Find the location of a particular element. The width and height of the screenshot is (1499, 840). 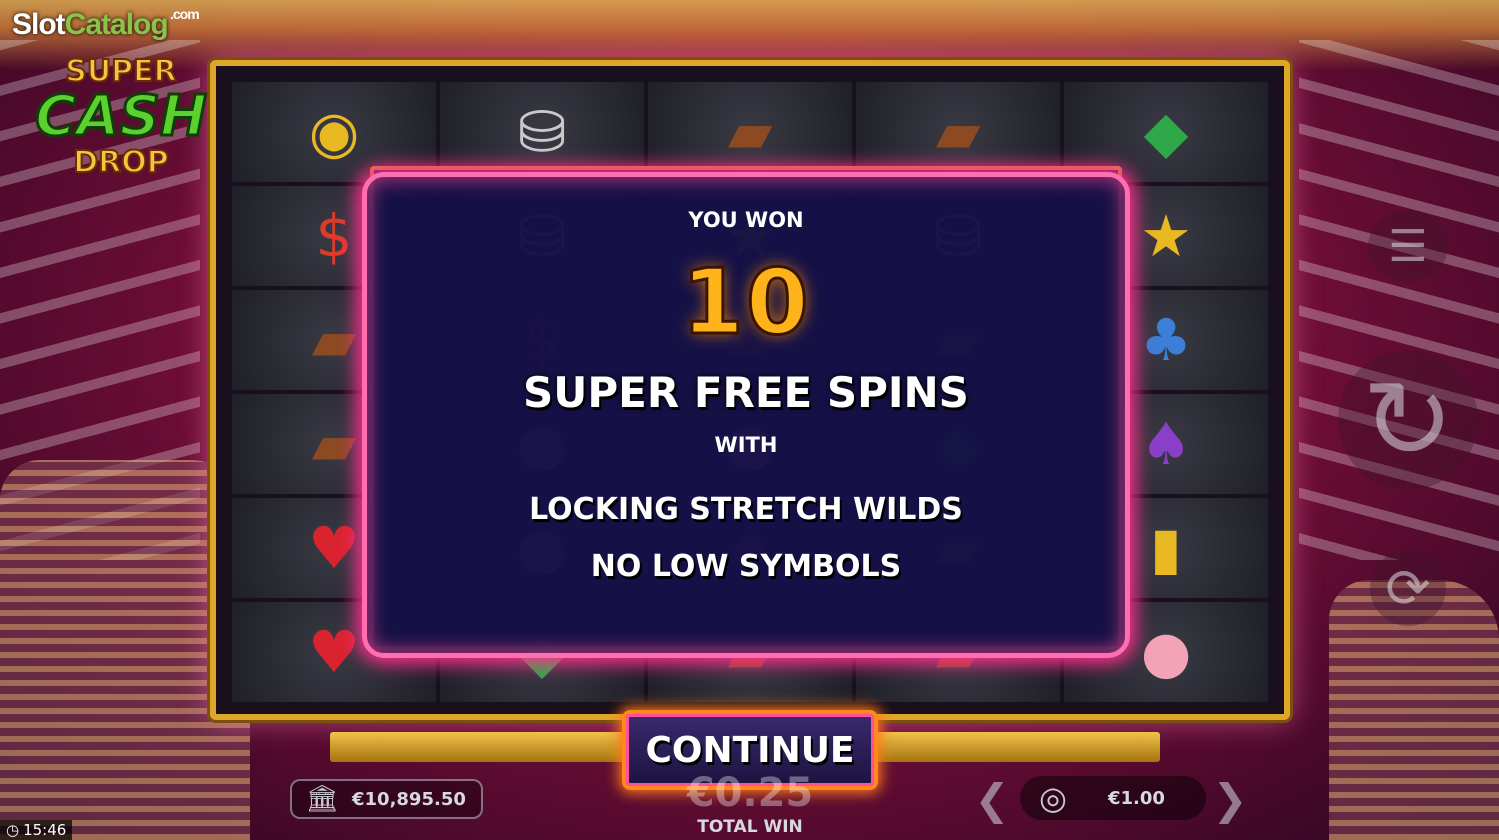

chevron-right-icon: ❯ is located at coordinates (1230, 799).